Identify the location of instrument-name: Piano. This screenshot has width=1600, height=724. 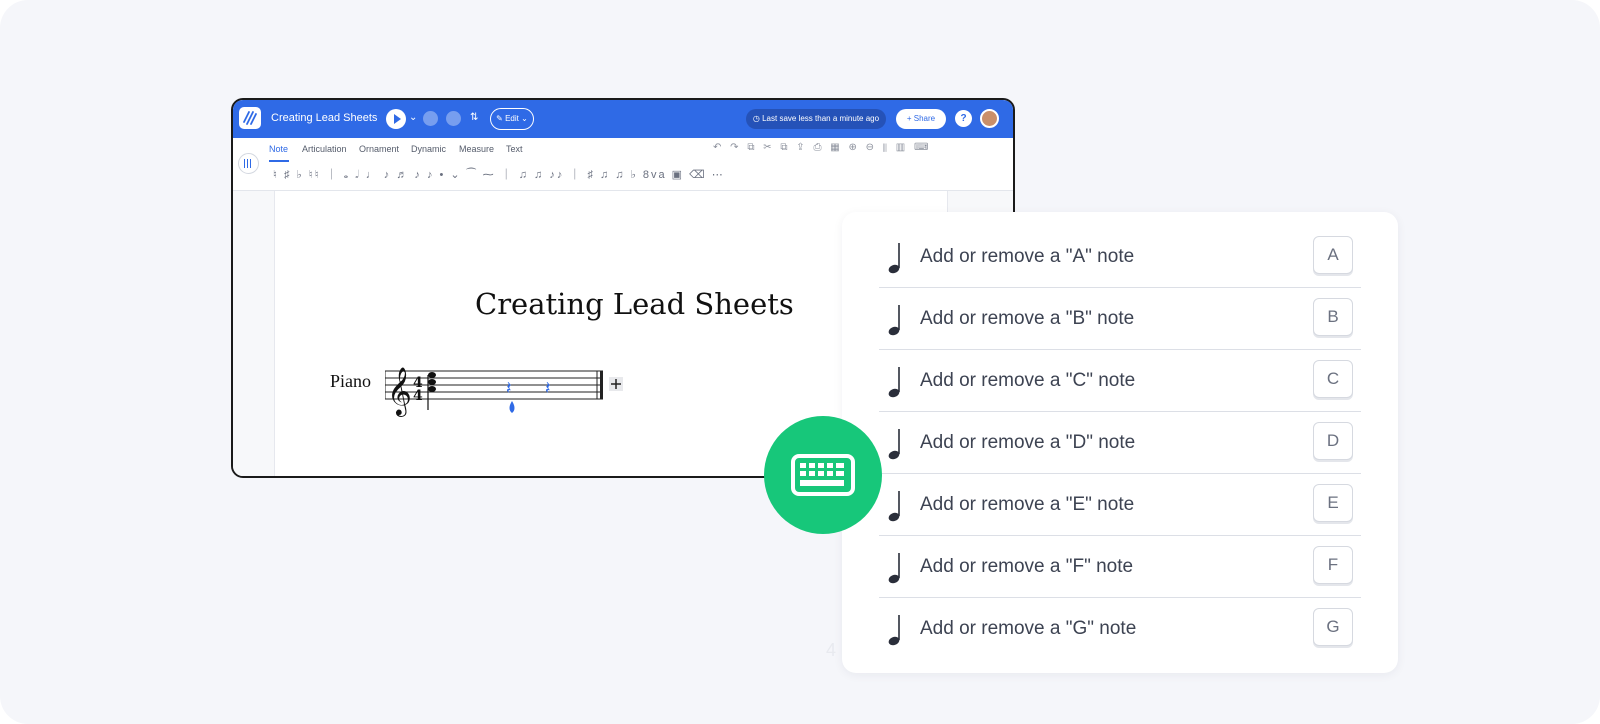
(350, 381).